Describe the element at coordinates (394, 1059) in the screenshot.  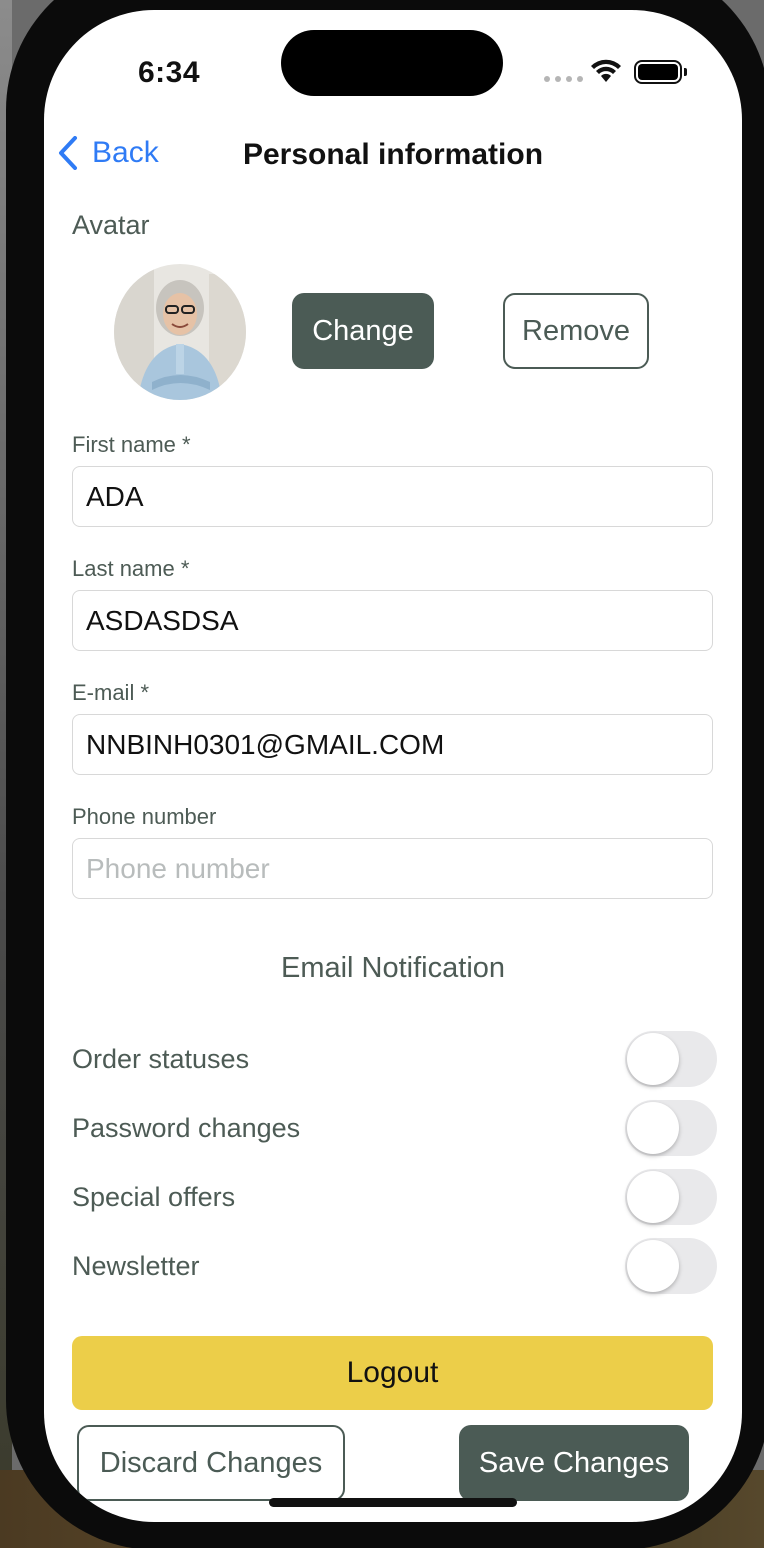
I see `notification-row-order-statuses: Order statuses` at that location.